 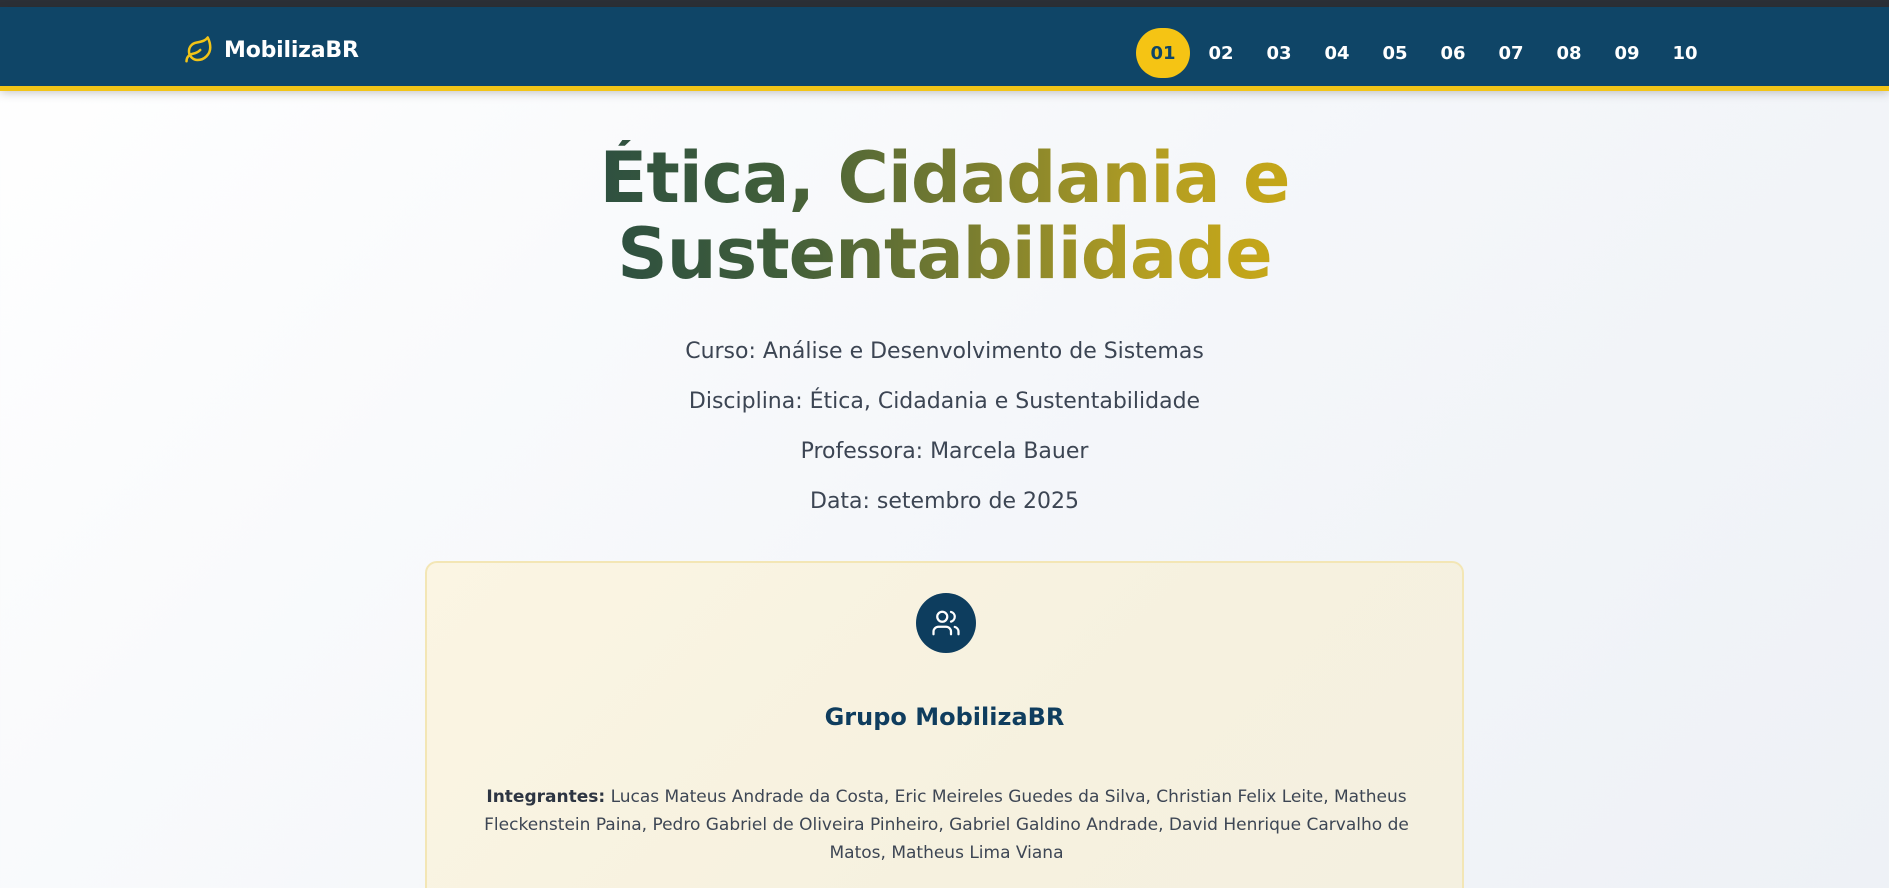 What do you see at coordinates (1685, 53) in the screenshot?
I see `page-button-10: 10` at bounding box center [1685, 53].